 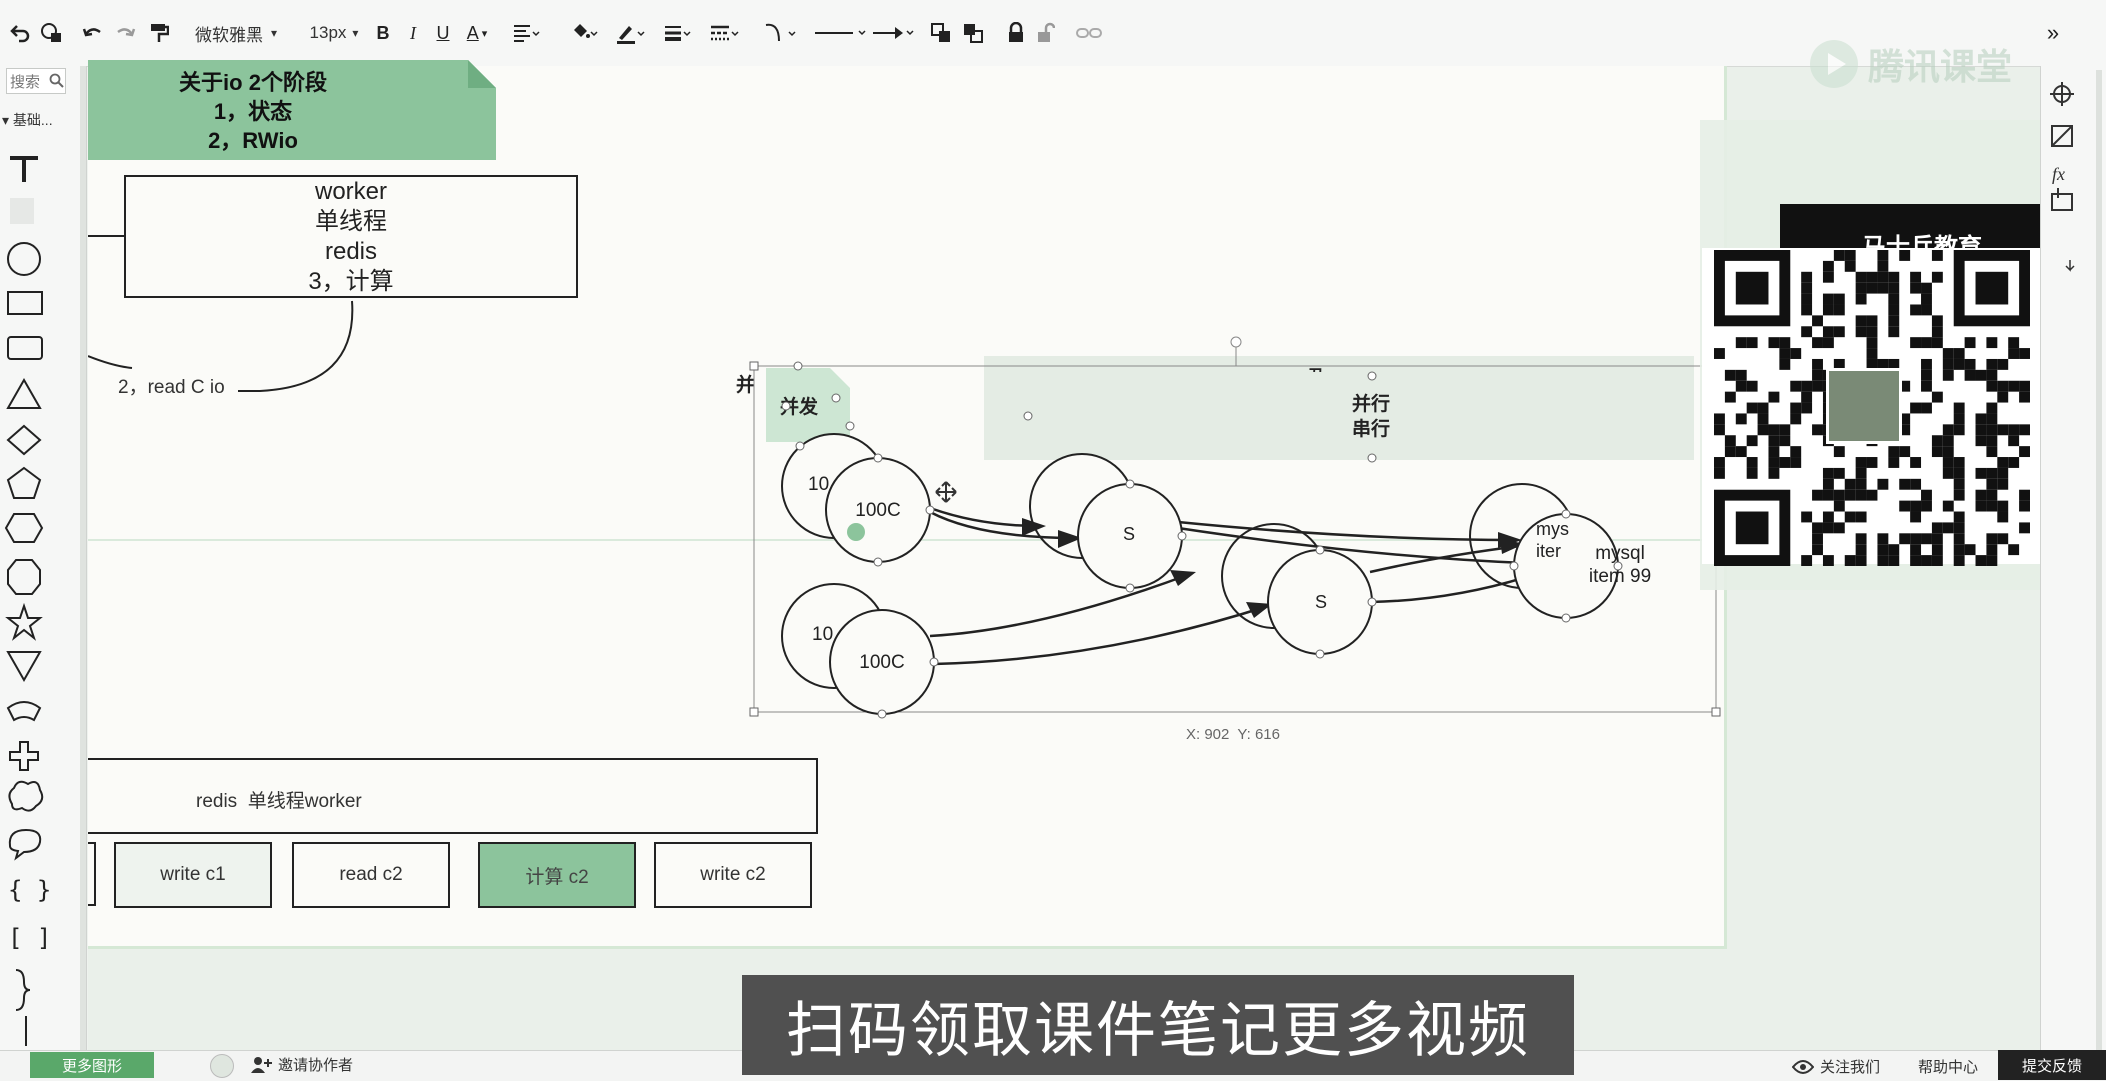 What do you see at coordinates (2070, 266) in the screenshot?
I see `down-arrow-icon` at bounding box center [2070, 266].